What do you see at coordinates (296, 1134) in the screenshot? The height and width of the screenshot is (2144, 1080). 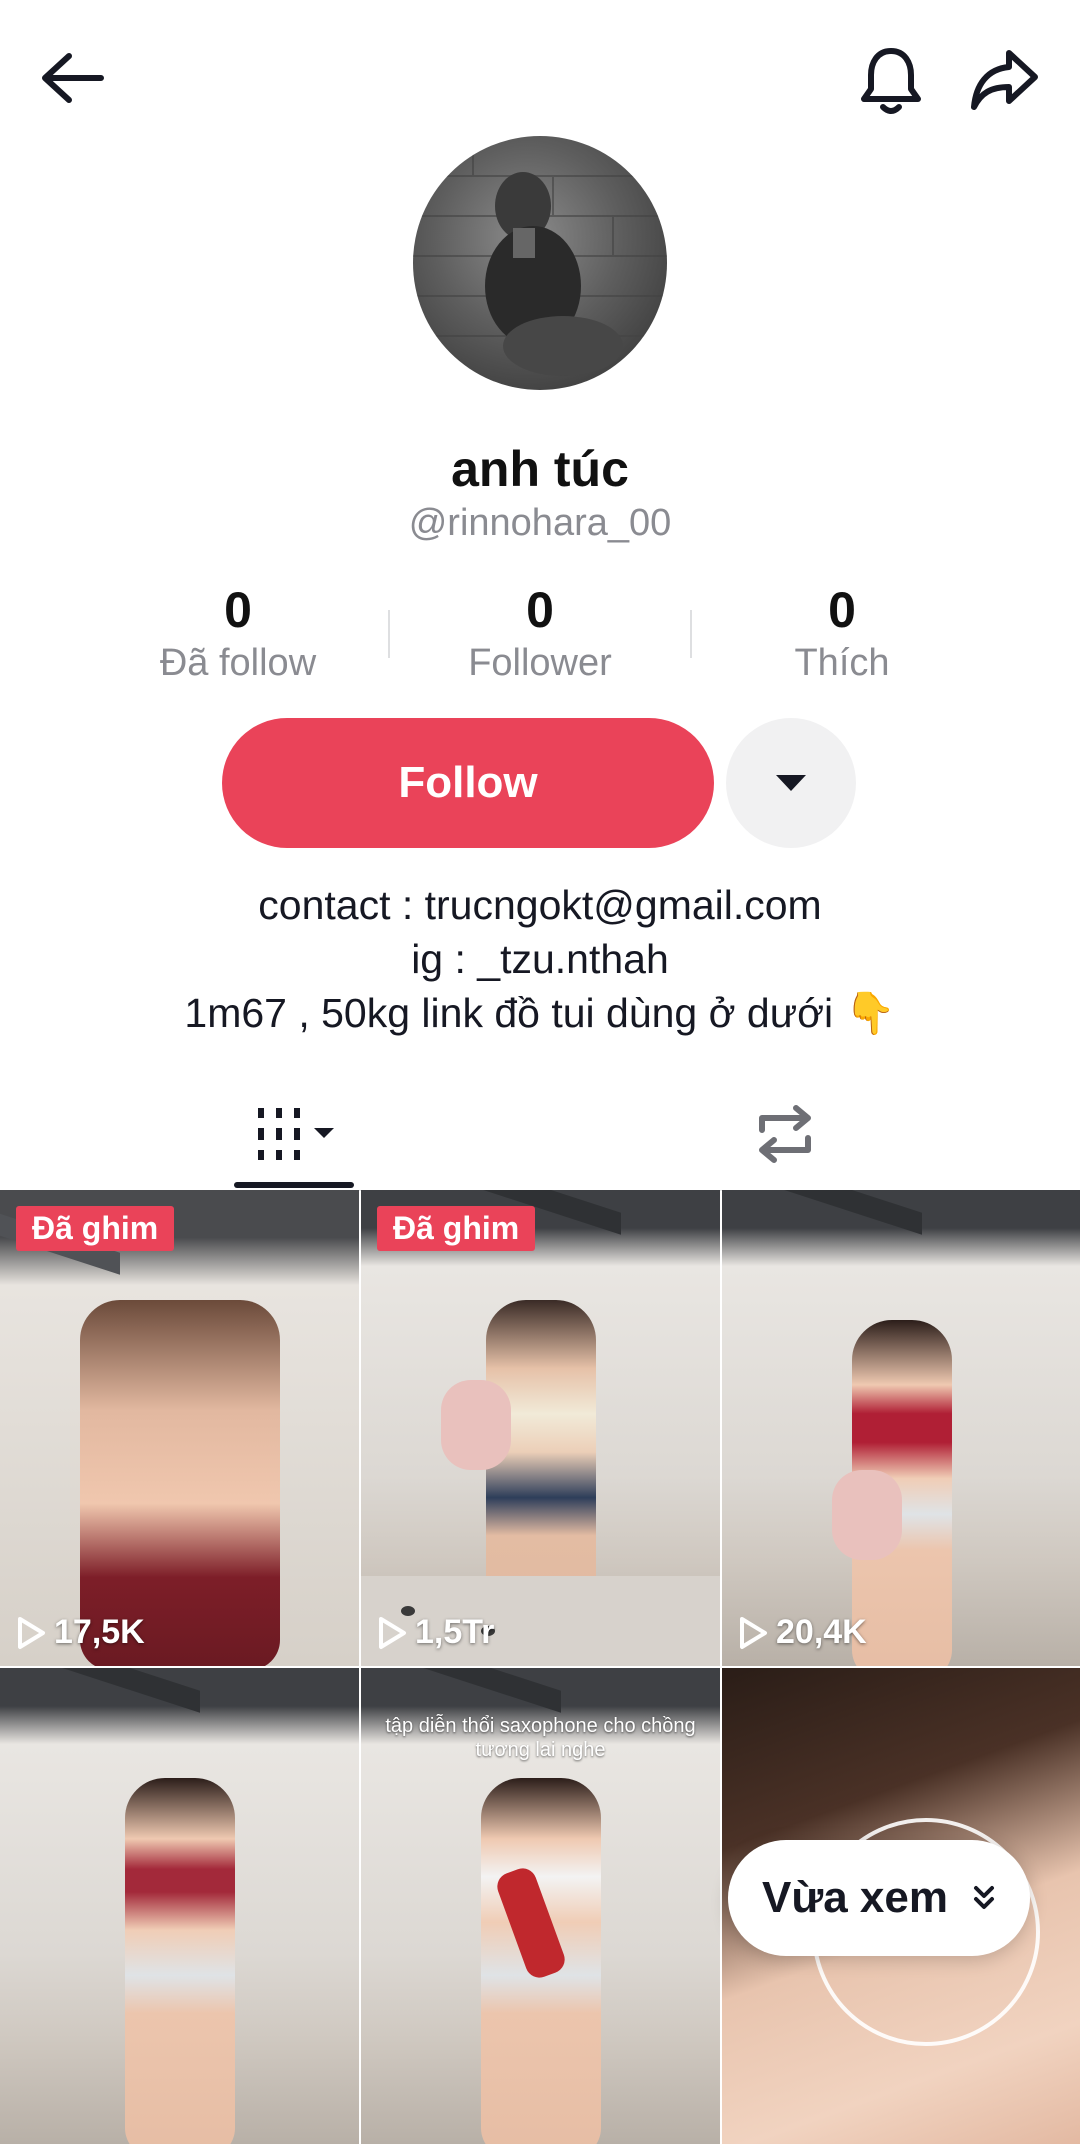 I see `videos-grid-icon` at bounding box center [296, 1134].